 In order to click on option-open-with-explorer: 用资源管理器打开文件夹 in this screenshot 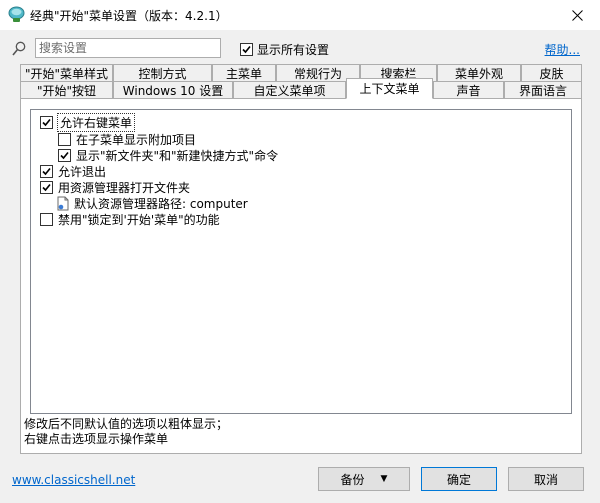, I will do `click(115, 187)`.